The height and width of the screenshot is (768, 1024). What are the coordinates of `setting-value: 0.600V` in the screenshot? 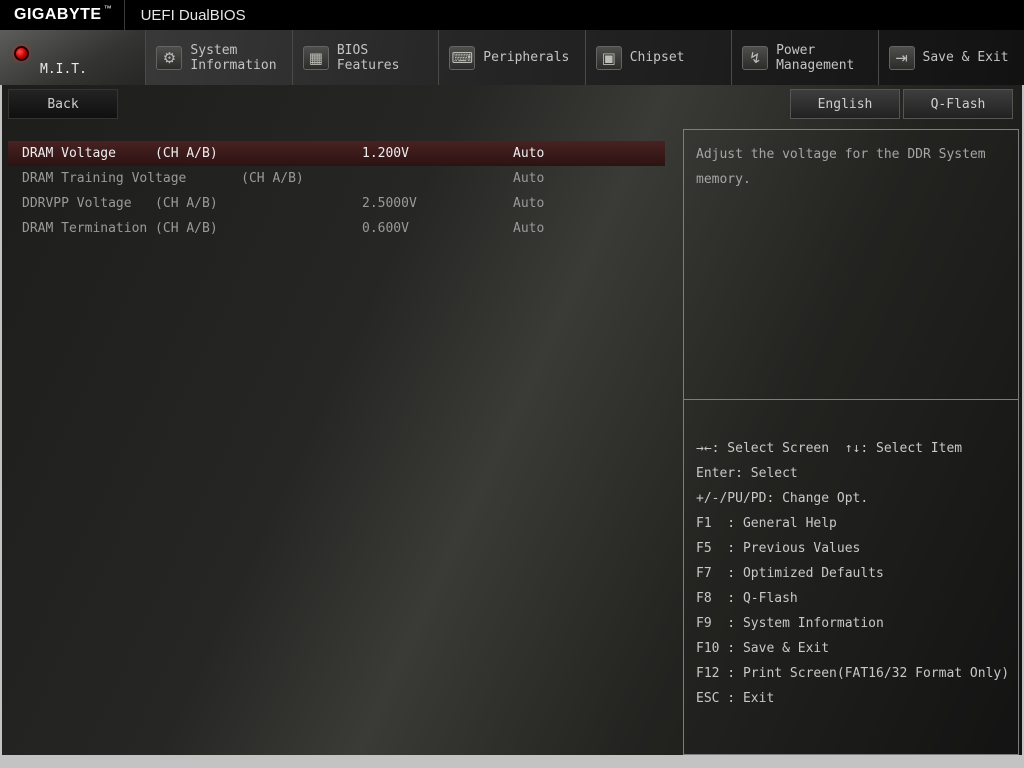 It's located at (385, 228).